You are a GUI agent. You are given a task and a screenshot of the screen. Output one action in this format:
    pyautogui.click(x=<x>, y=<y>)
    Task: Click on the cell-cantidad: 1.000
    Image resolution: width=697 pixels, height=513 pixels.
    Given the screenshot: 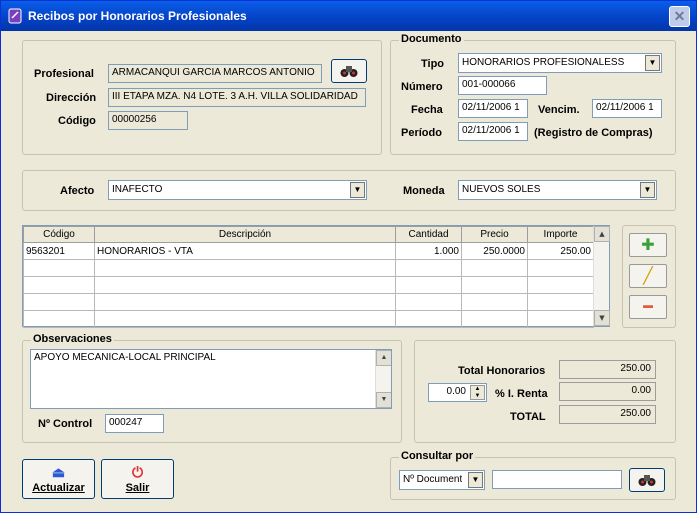 What is the action you would take?
    pyautogui.click(x=428, y=251)
    